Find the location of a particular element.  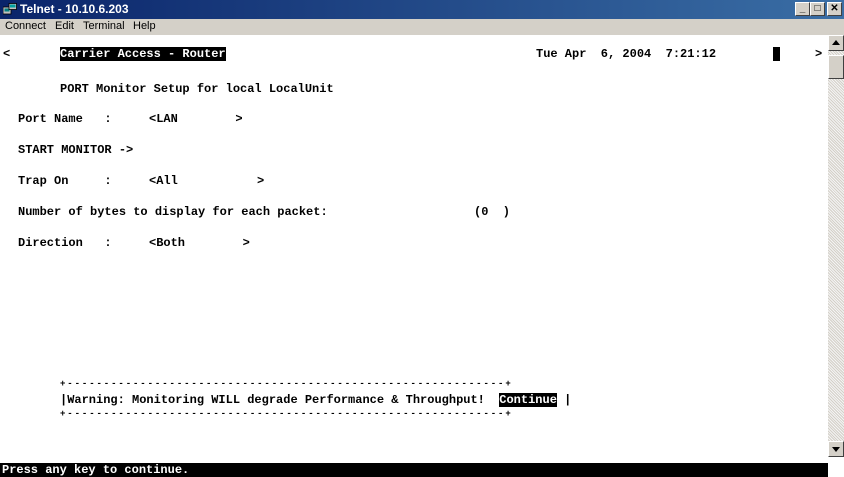

close-icon: ✕ is located at coordinates (834, 8).